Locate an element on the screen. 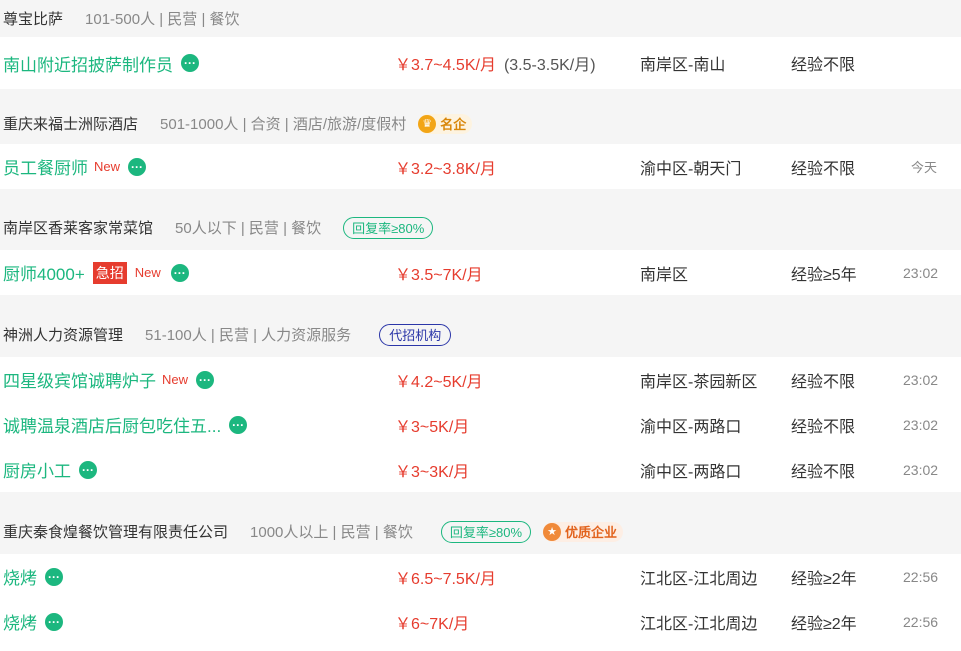 The width and height of the screenshot is (961, 651). company-name: 尊宝比萨 is located at coordinates (33, 18).